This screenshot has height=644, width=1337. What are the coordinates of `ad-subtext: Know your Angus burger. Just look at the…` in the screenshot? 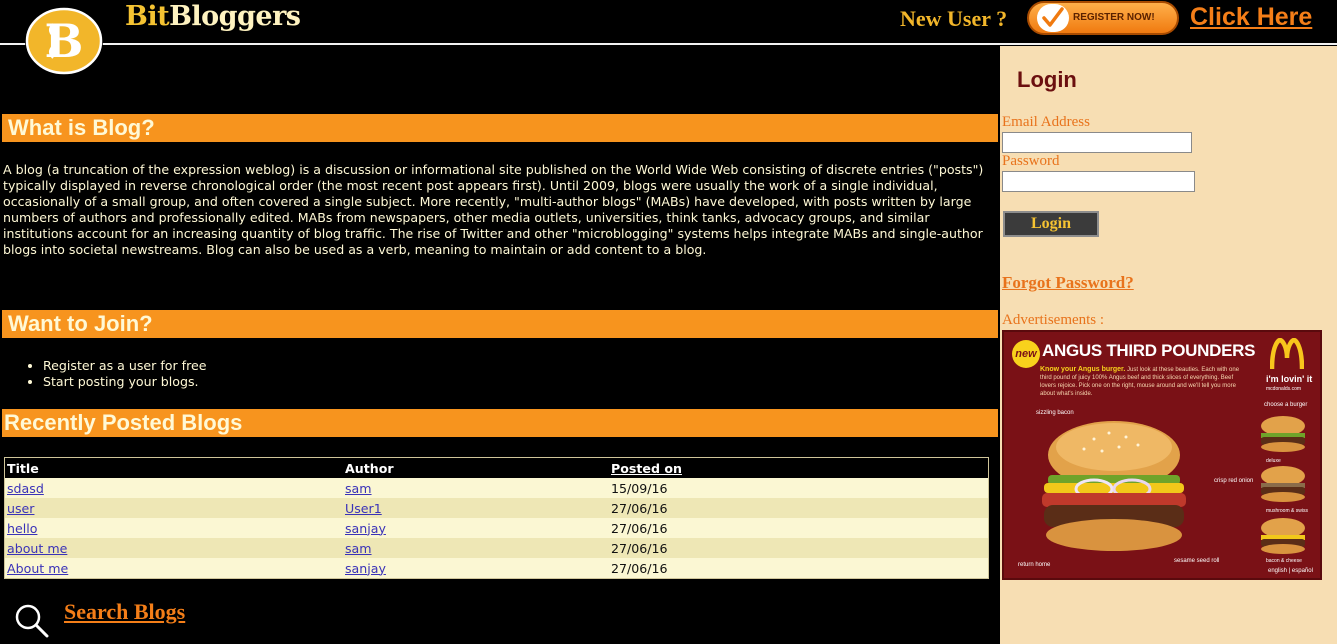 It's located at (1142, 382).